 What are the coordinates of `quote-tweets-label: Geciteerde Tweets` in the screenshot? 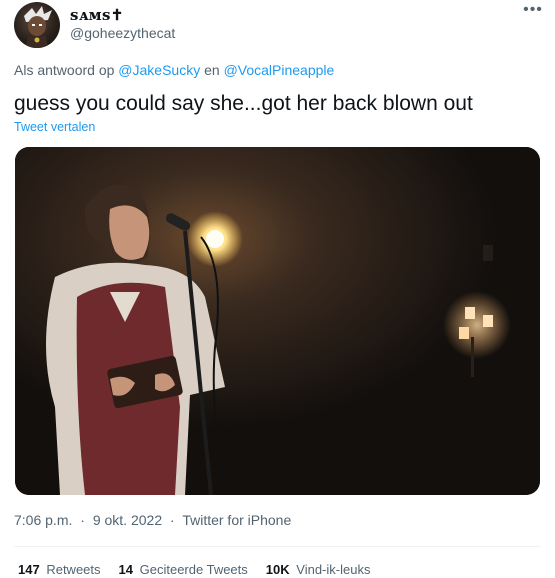 It's located at (193, 569).